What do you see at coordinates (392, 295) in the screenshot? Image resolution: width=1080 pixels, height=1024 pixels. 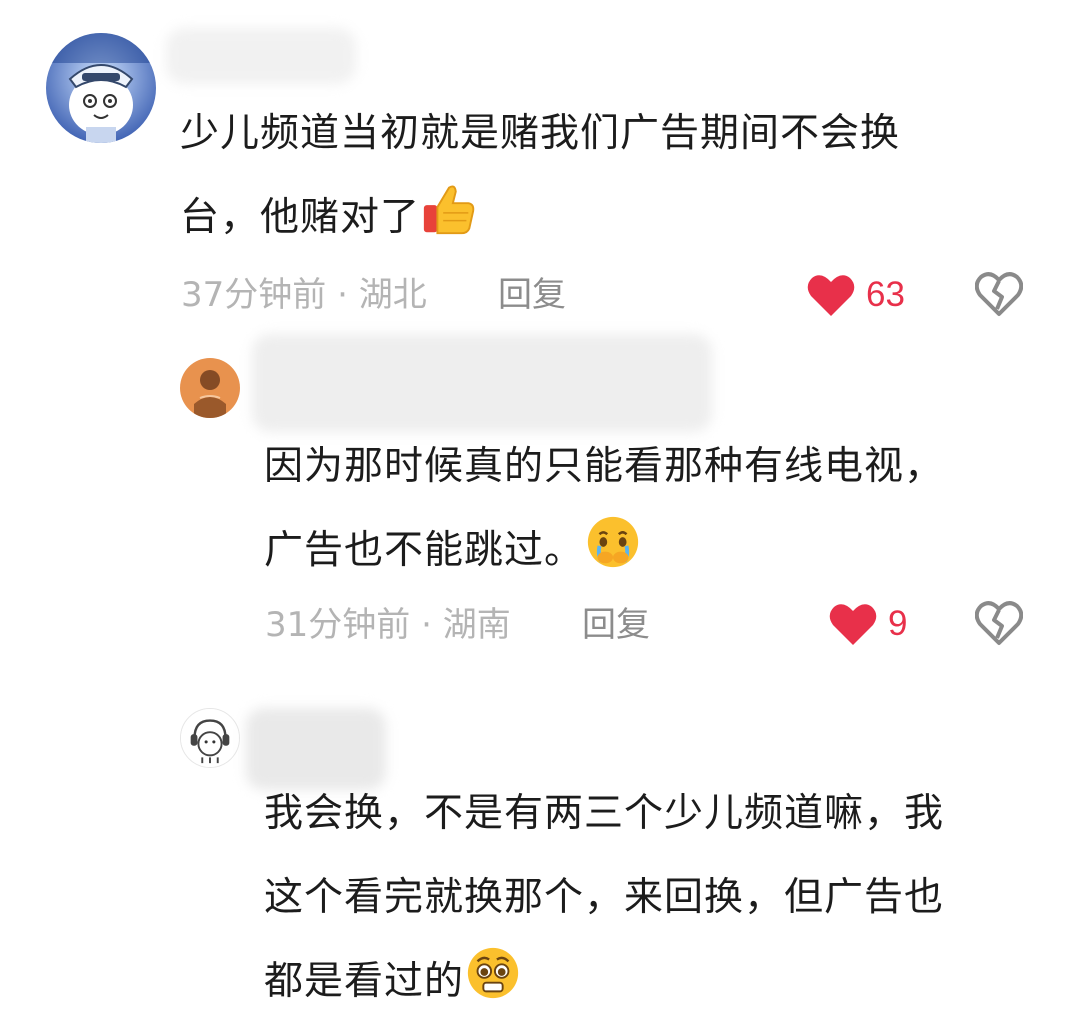 I see `comment-location: 湖北` at bounding box center [392, 295].